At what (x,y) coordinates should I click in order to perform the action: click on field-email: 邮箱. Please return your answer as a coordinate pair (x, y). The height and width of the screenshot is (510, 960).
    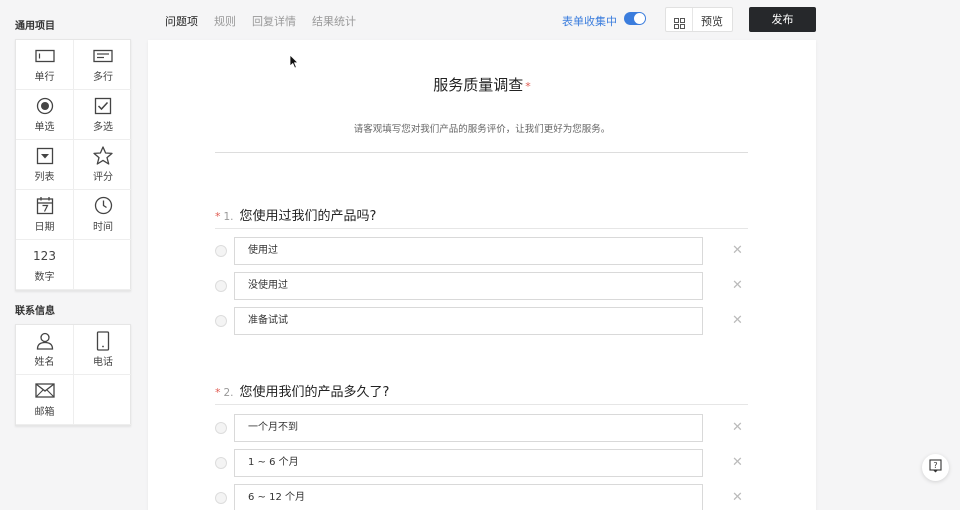
    Looking at the image, I should click on (45, 400).